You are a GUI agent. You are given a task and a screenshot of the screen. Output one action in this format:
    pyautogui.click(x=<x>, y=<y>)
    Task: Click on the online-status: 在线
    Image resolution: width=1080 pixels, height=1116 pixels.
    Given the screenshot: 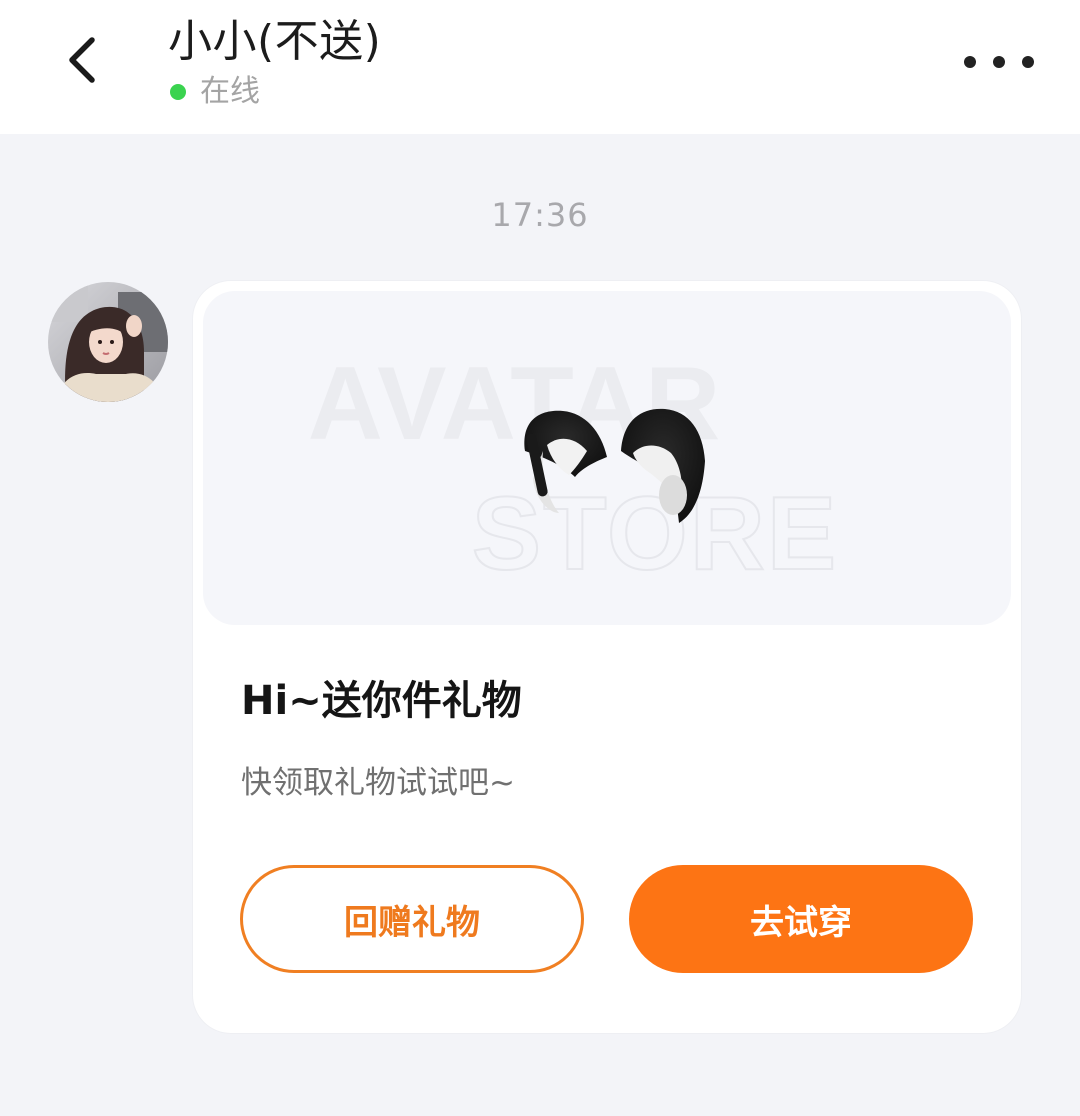 What is the action you would take?
    pyautogui.click(x=274, y=92)
    